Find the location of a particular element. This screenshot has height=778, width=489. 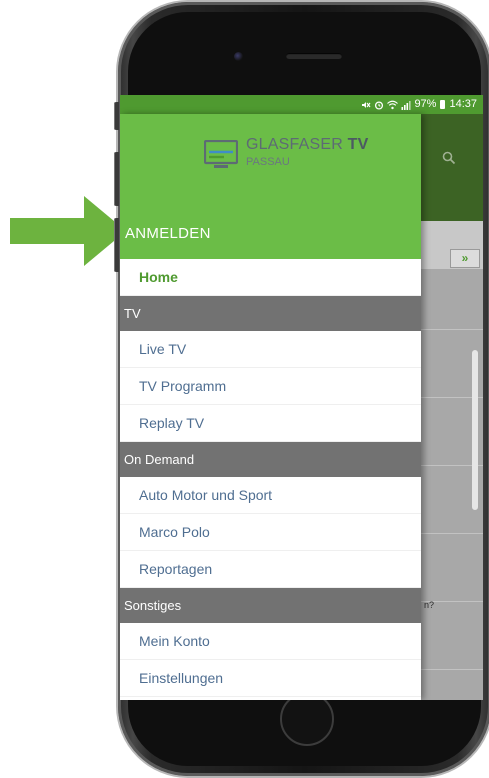

section-header-sonstiges: Sonstiges is located at coordinates (270, 605).